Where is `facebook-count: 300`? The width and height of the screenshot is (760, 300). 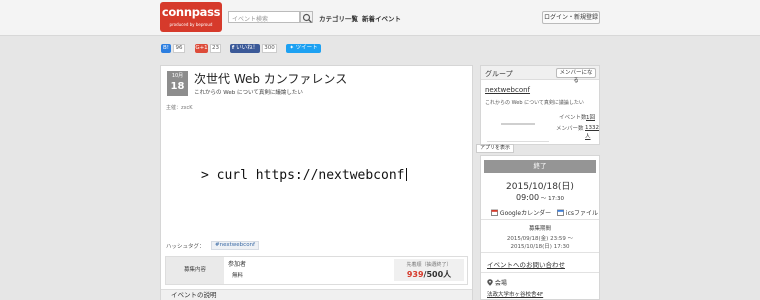
facebook-count: 300 is located at coordinates (269, 48).